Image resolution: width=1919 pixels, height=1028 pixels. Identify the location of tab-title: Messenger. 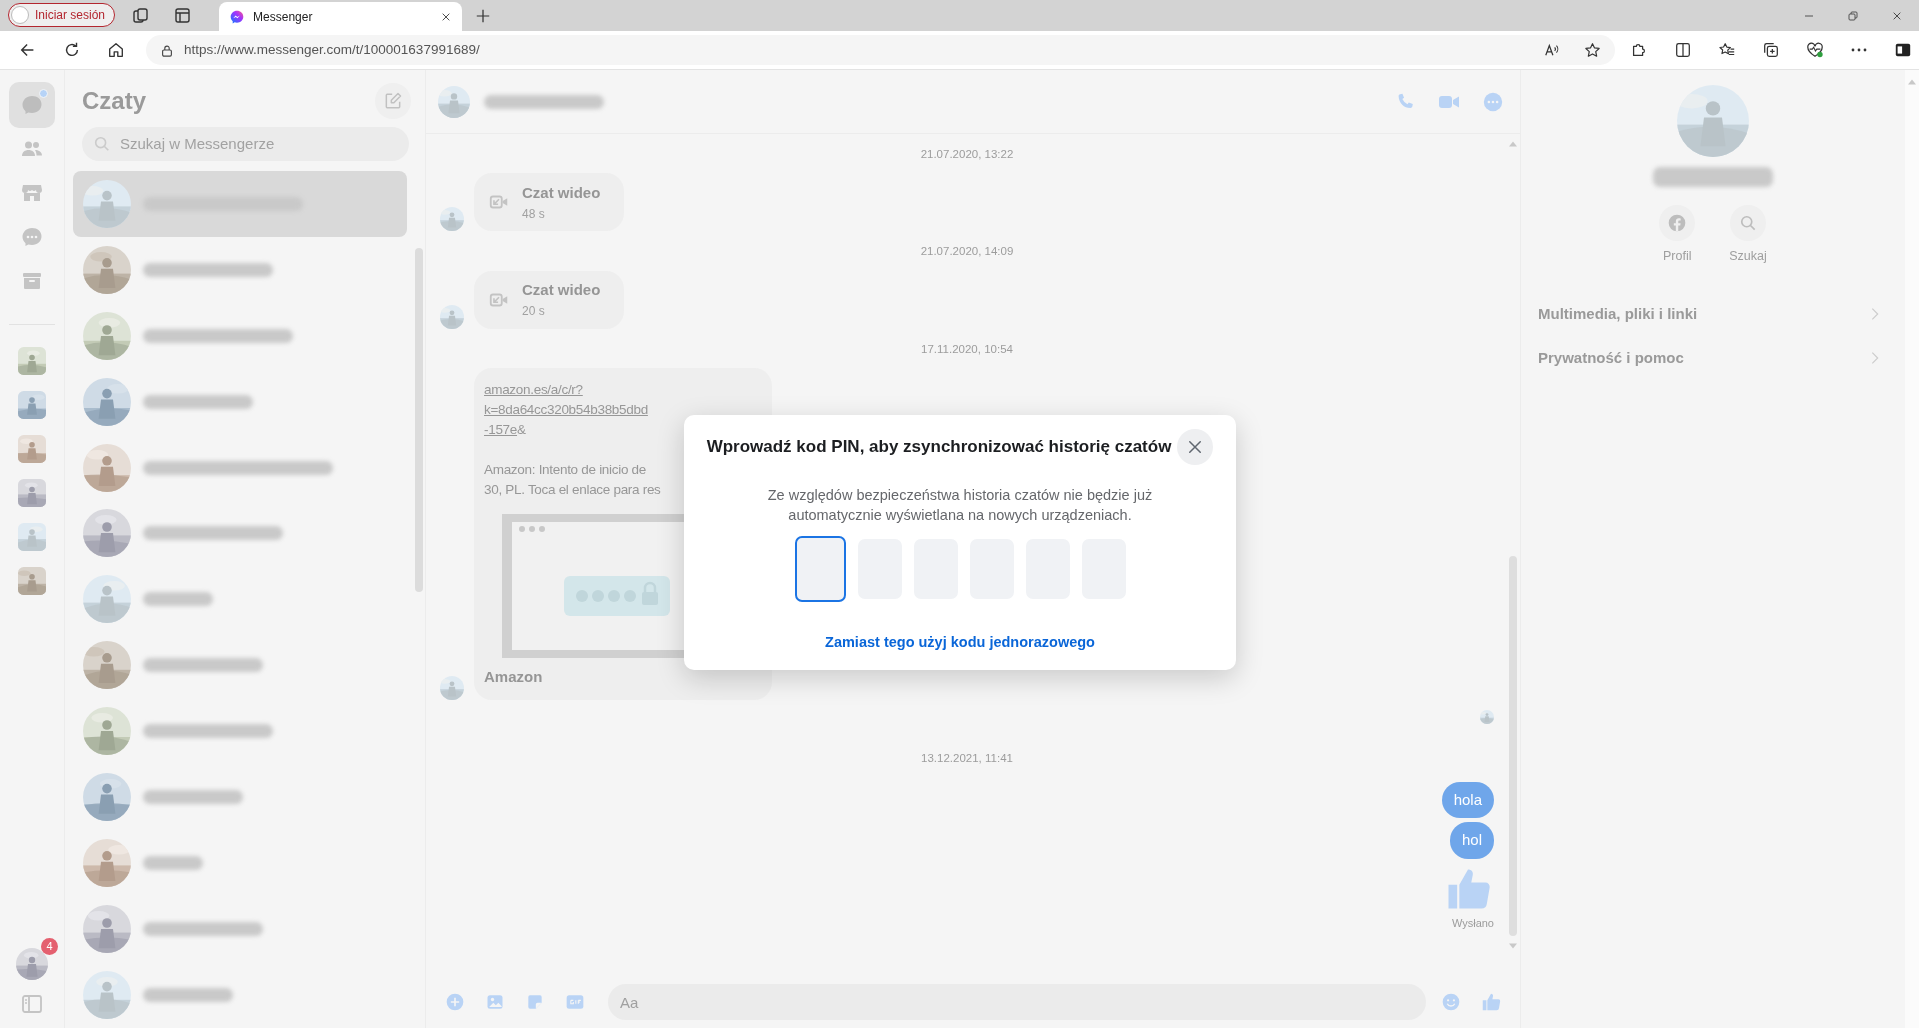
(283, 17).